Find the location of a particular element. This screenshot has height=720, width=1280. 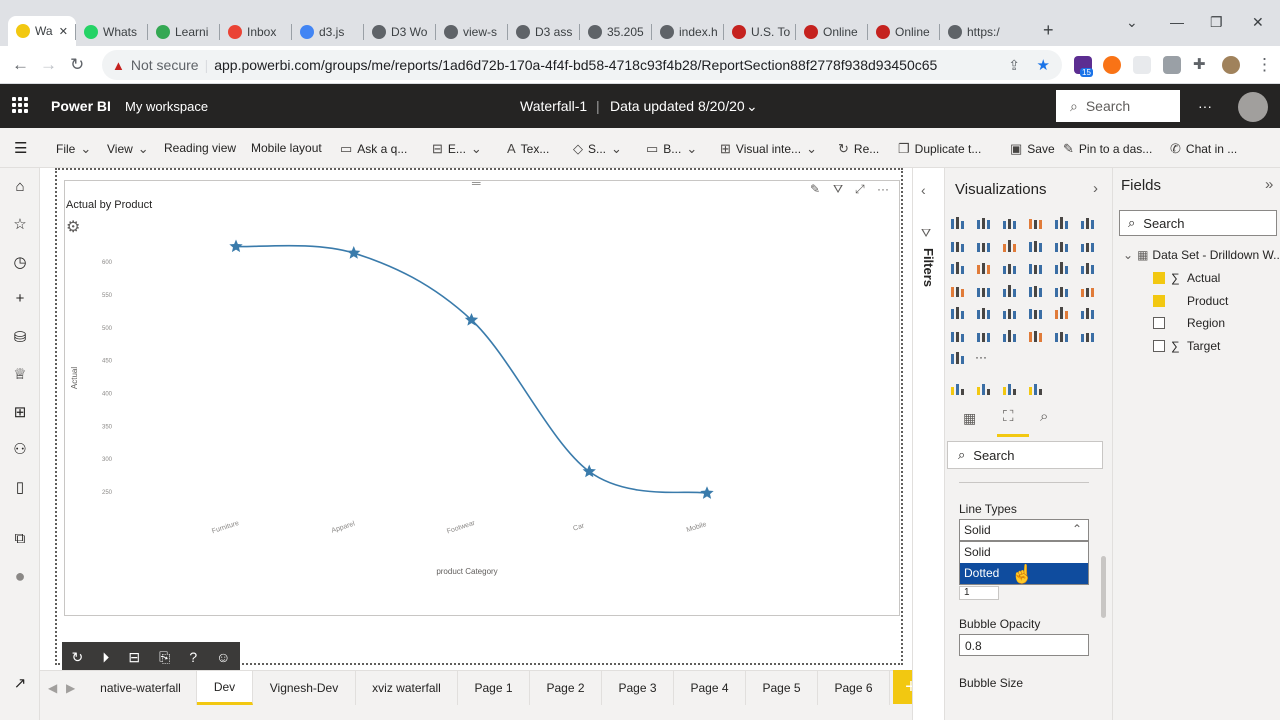

stacked-area-icon is located at coordinates (1009, 246).